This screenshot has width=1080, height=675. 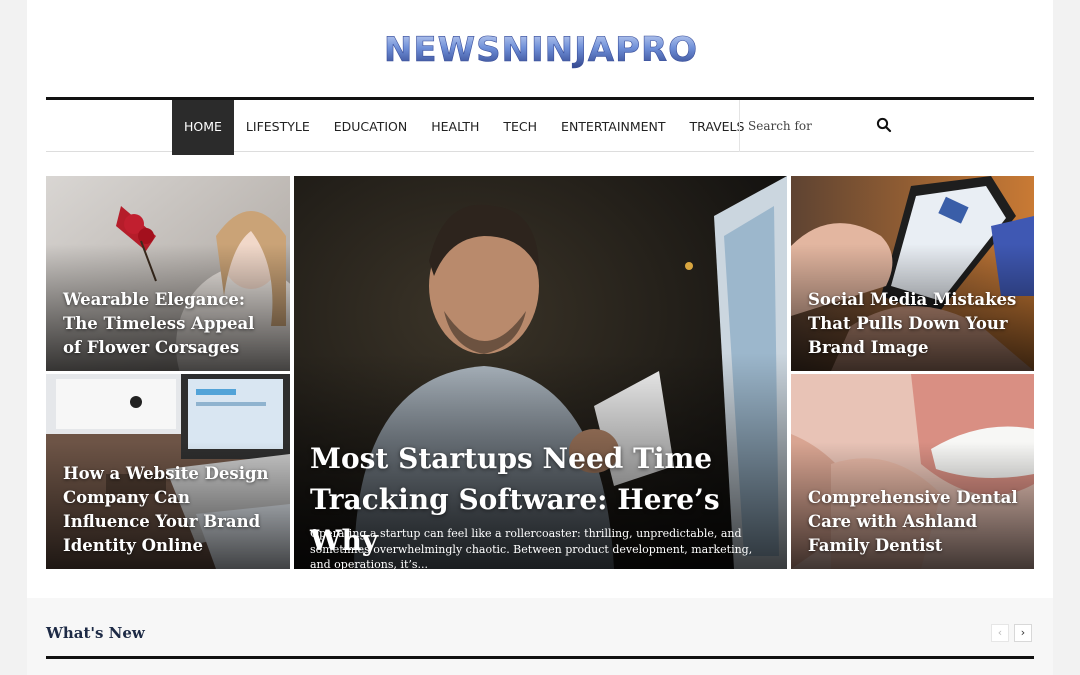 I want to click on chevron-right-icon: ›, so click(x=1023, y=632).